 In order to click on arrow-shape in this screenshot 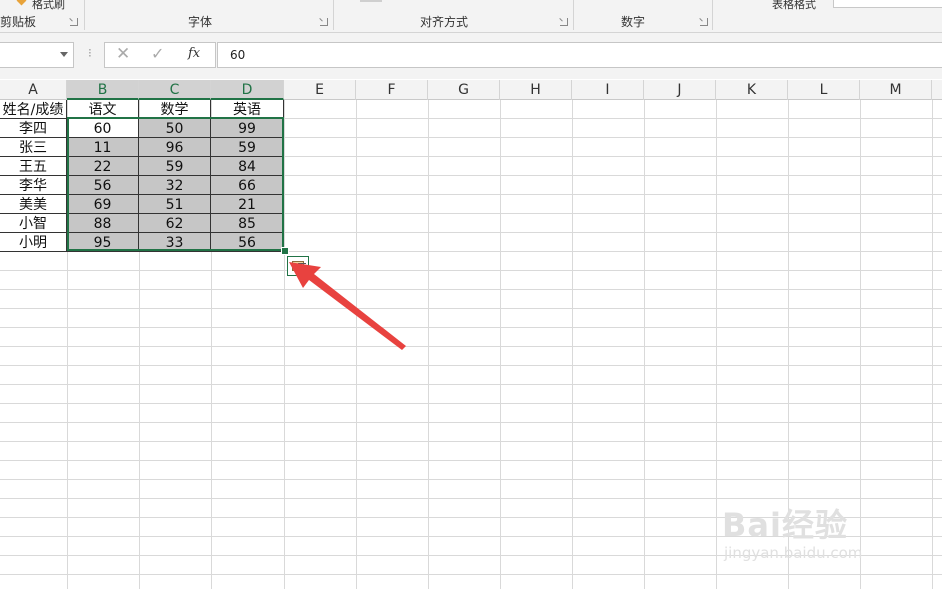, I will do `click(347, 306)`.